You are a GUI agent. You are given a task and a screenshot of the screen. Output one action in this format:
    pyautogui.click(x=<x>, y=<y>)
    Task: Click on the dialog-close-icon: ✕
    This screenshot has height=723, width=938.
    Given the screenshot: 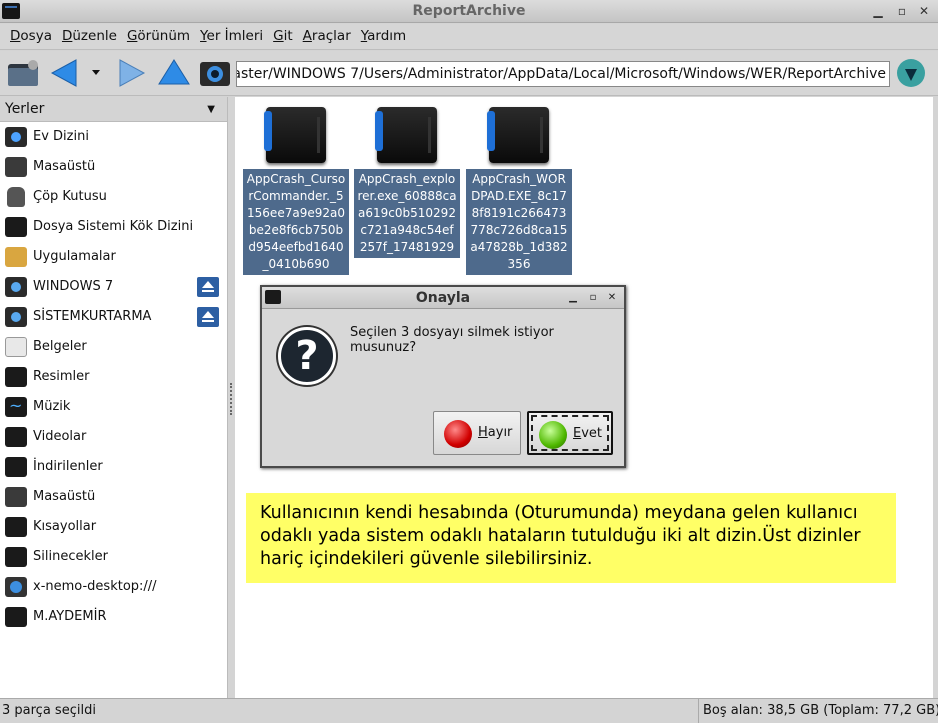 What is the action you would take?
    pyautogui.click(x=612, y=298)
    